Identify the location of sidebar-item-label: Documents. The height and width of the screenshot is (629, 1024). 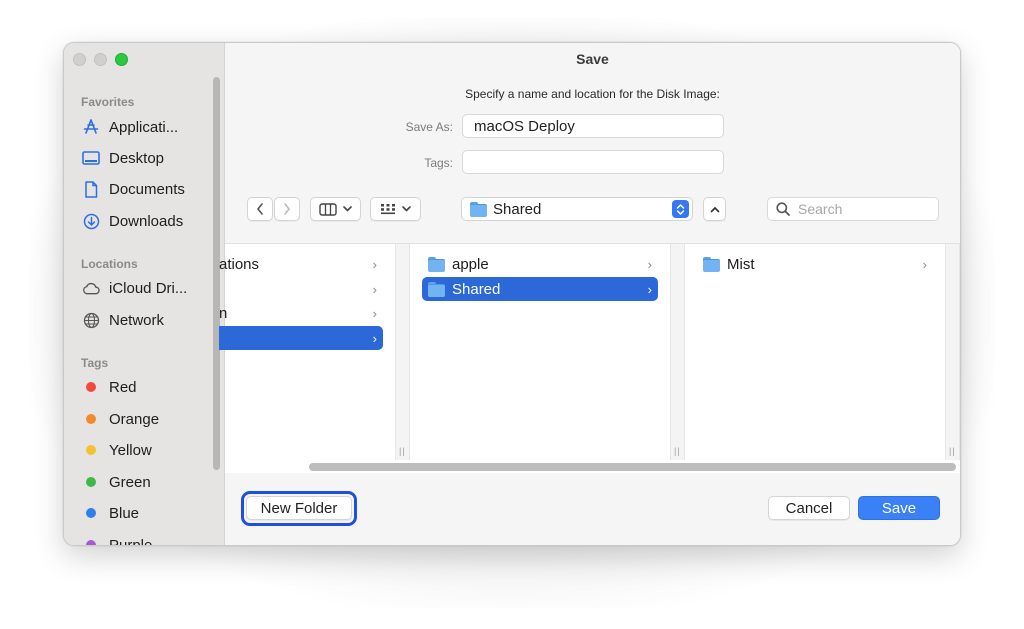
(147, 189).